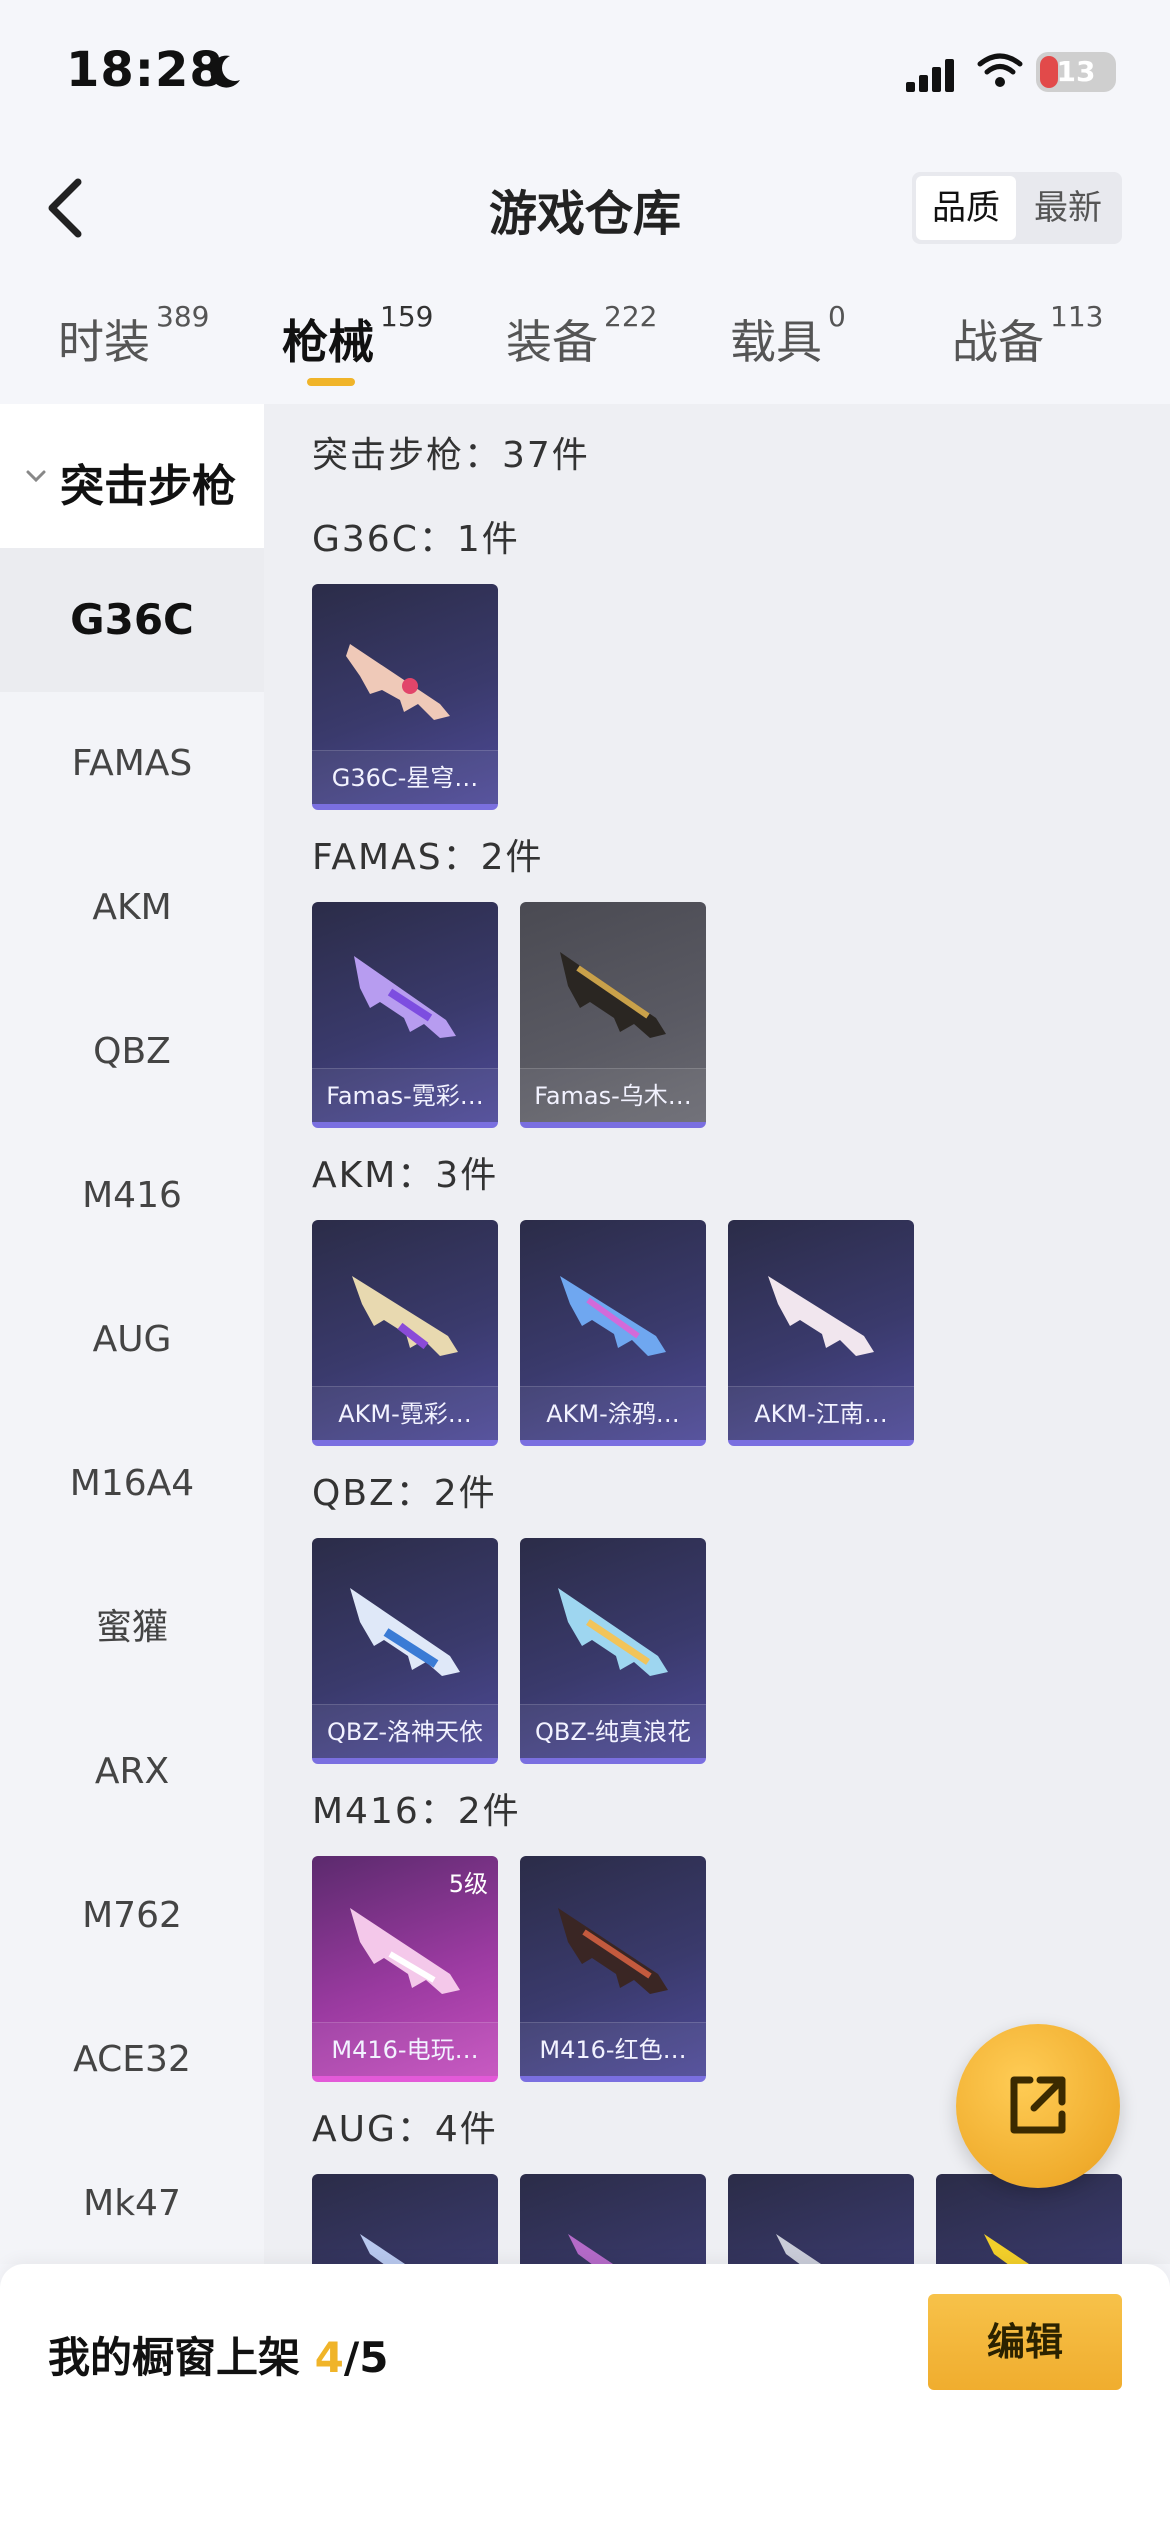  Describe the element at coordinates (407, 316) in the screenshot. I see `tab-count: 159` at that location.